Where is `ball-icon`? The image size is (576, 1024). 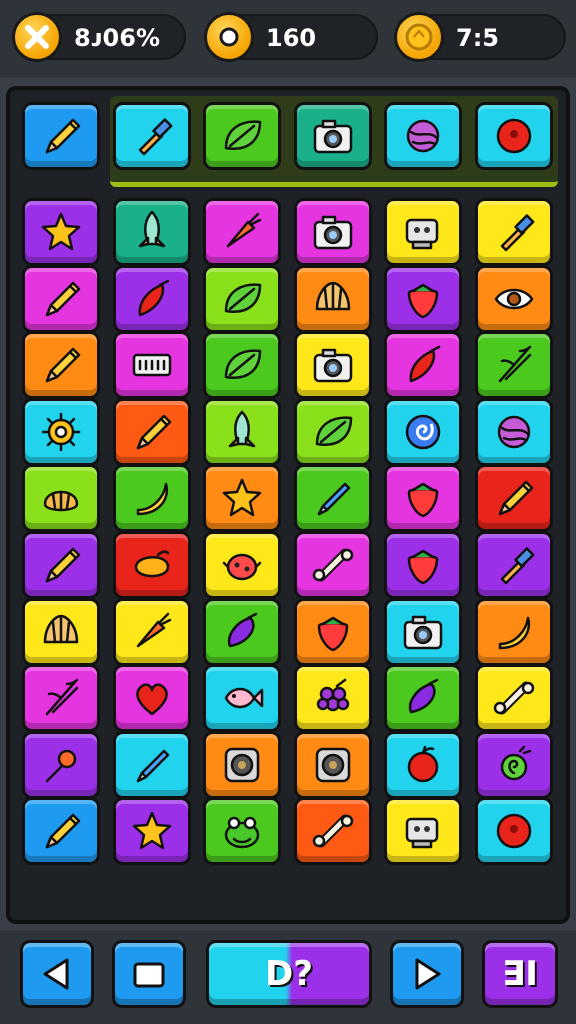 ball-icon is located at coordinates (513, 136).